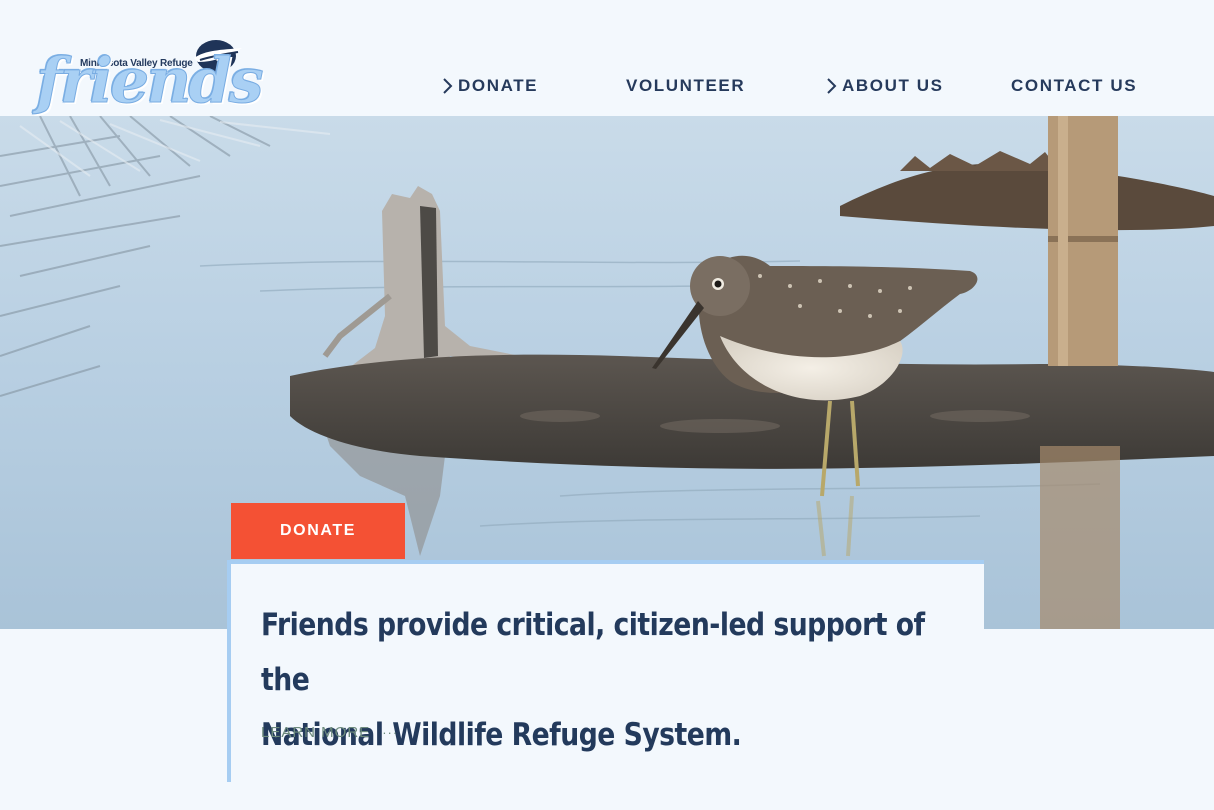 This screenshot has width=1214, height=810. I want to click on learn-more-link: LEARN MORE ···, so click(329, 732).